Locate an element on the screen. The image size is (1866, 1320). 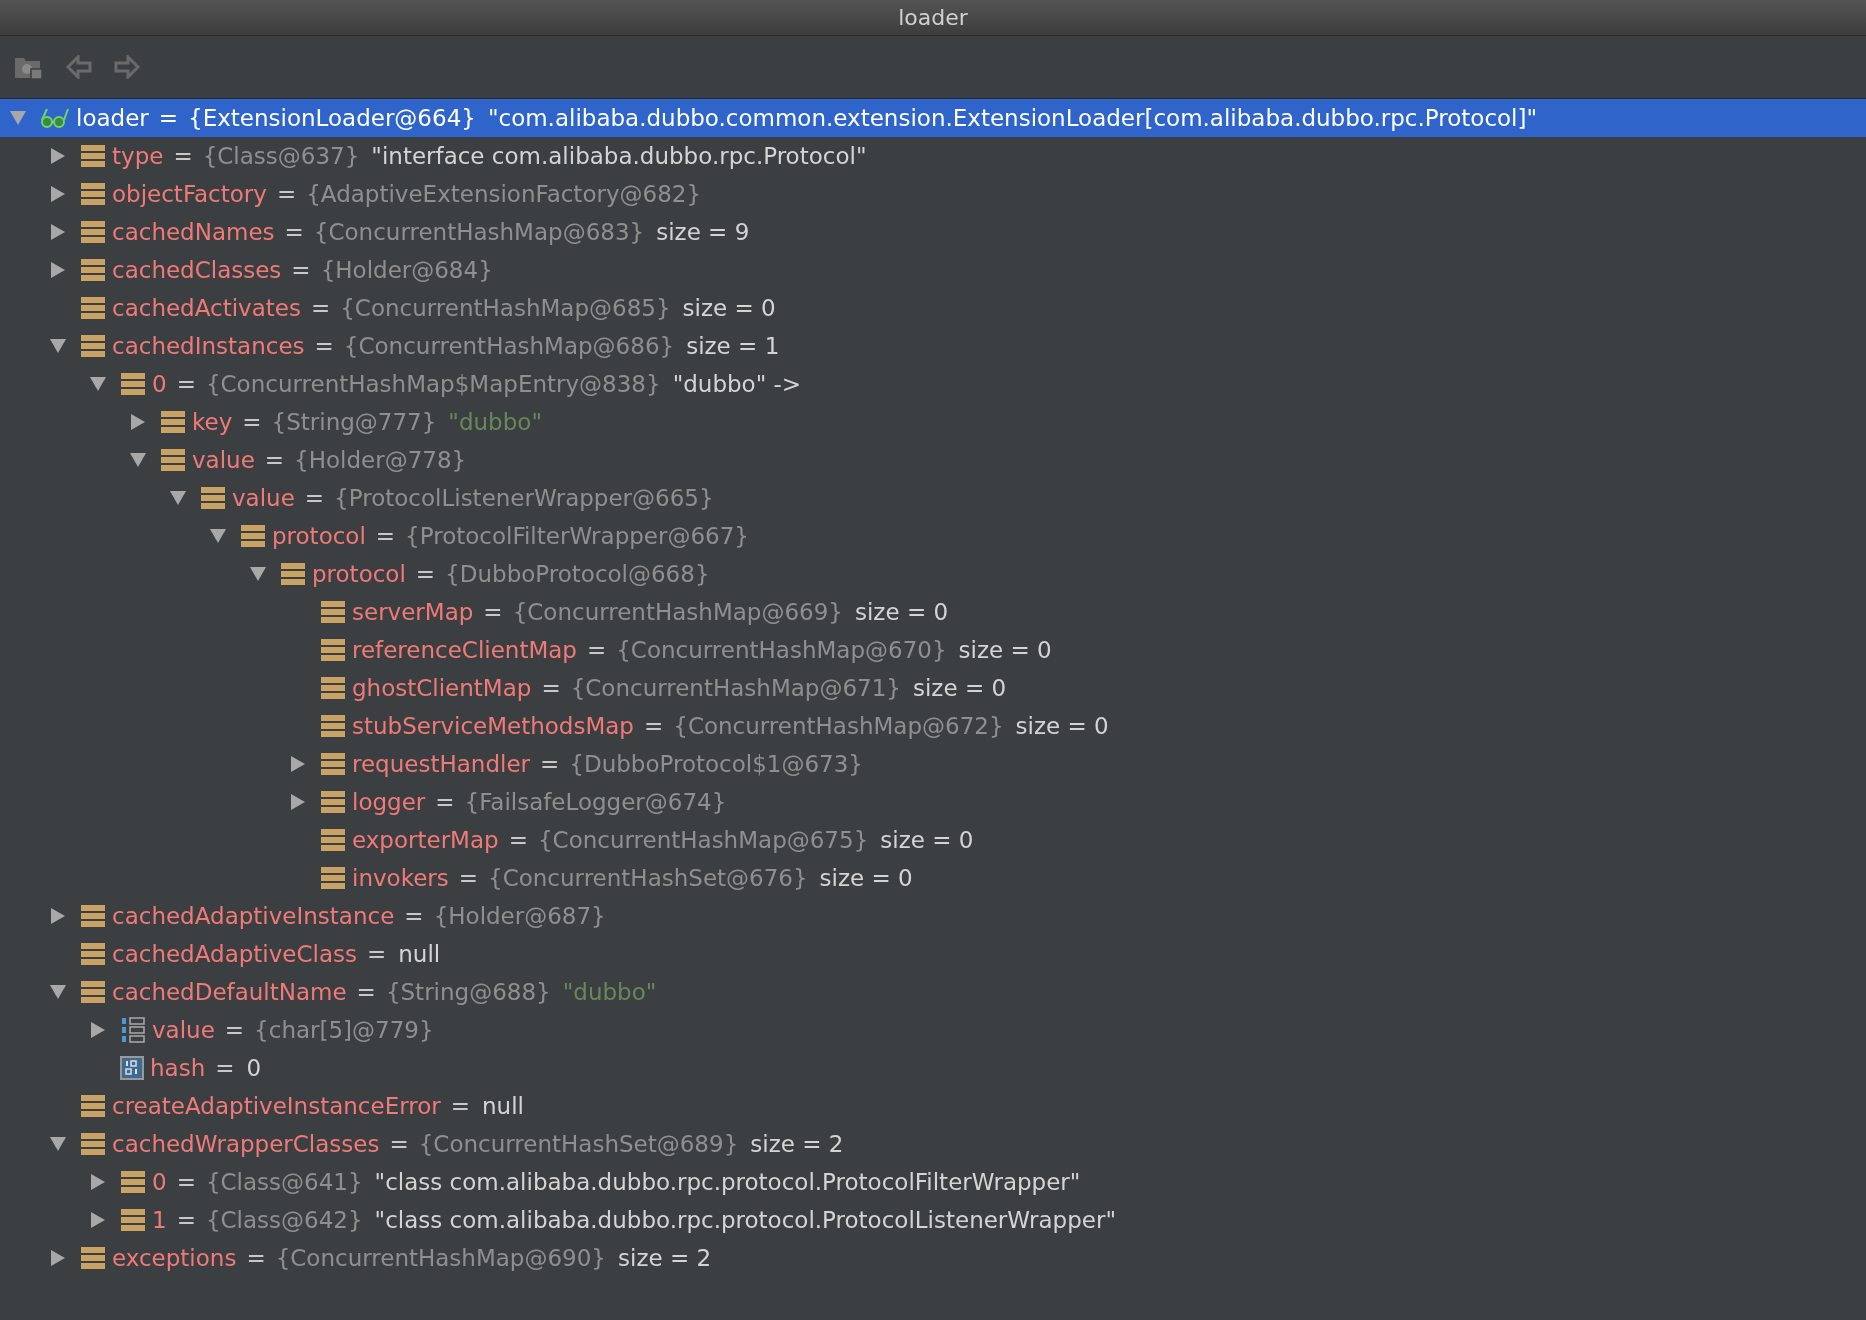
tree-row: value = {Holder@778} is located at coordinates (933, 460).